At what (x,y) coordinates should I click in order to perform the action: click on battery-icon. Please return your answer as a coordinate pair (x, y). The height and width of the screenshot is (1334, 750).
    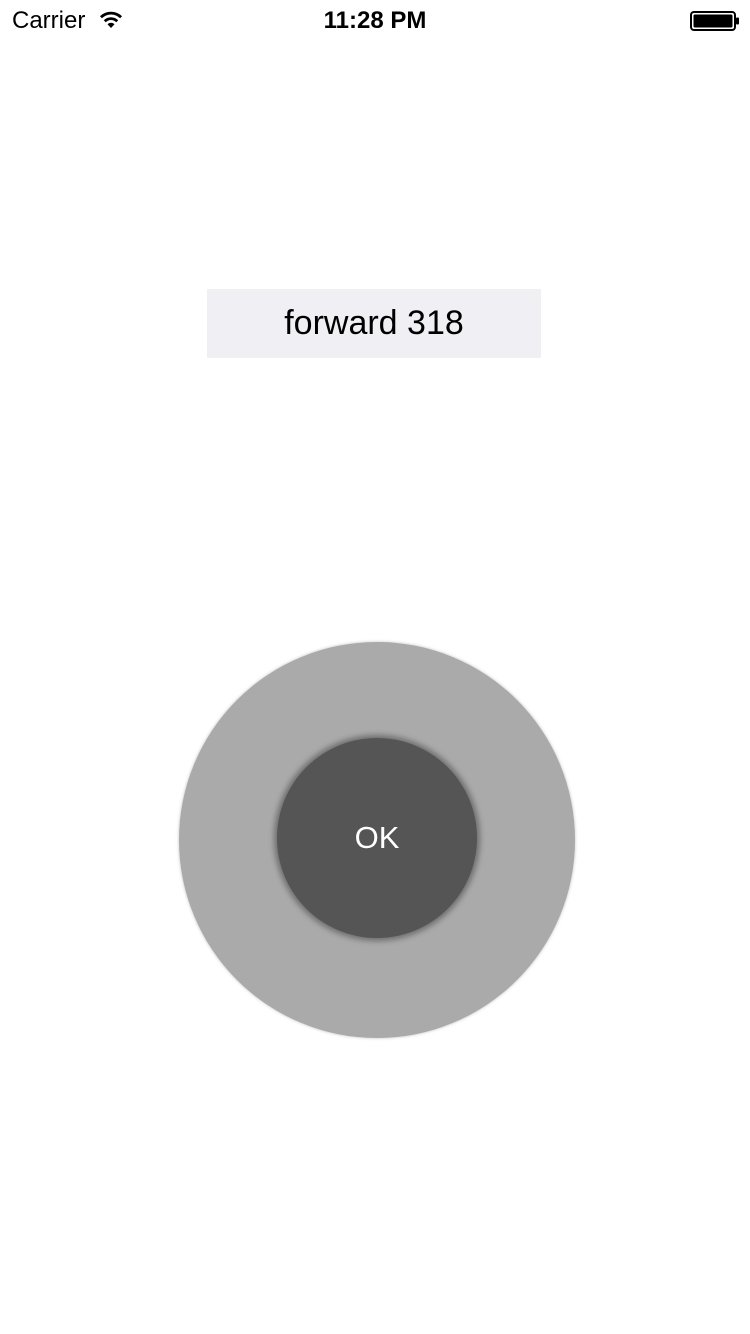
    Looking at the image, I should click on (715, 21).